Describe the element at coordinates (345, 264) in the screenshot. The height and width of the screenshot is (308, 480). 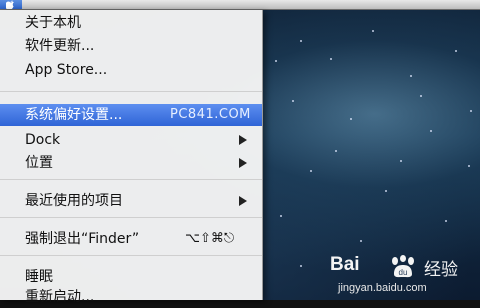
I see `baidu-logo-text: Bai` at that location.